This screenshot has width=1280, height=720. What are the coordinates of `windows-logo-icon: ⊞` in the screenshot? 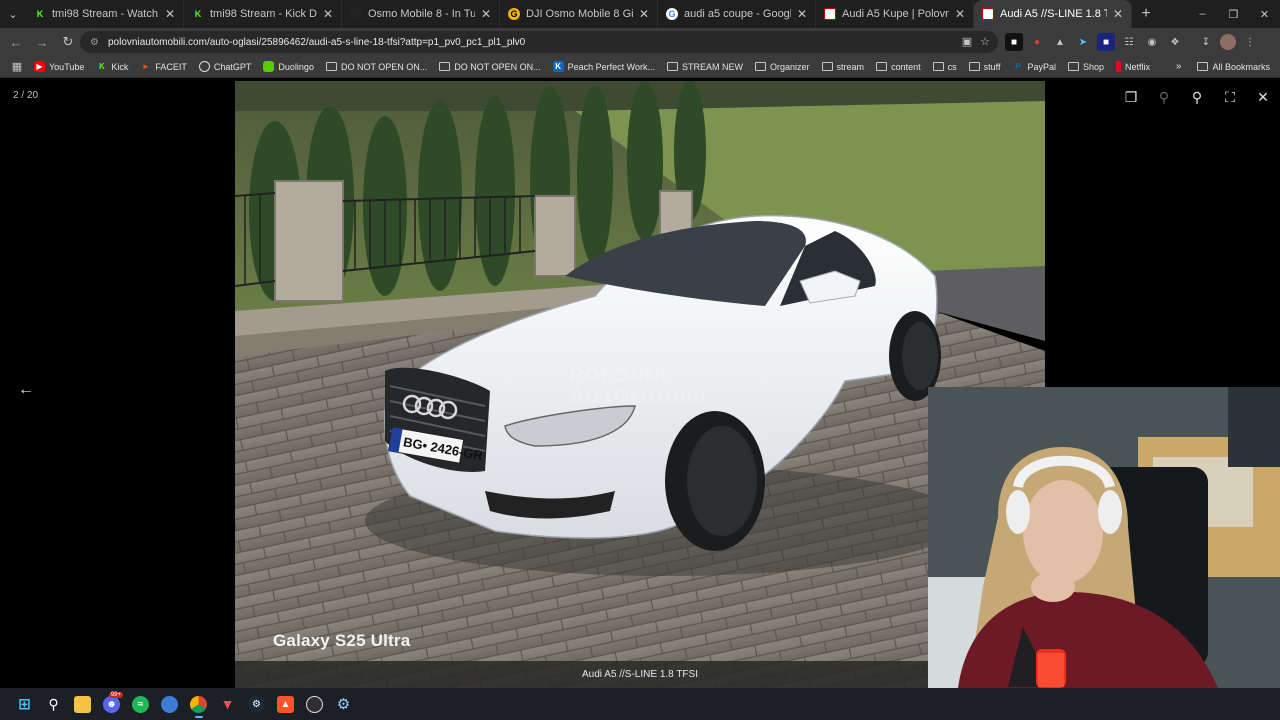 It's located at (24, 704).